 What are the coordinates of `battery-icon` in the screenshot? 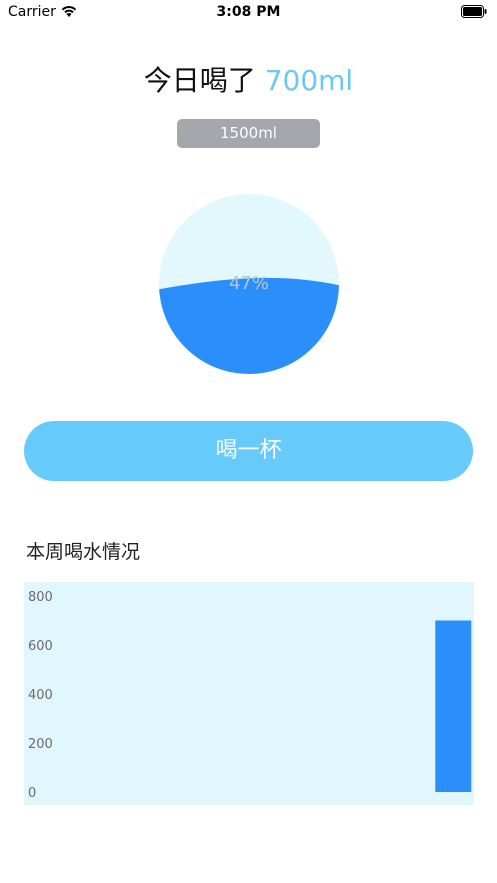 It's located at (474, 11).